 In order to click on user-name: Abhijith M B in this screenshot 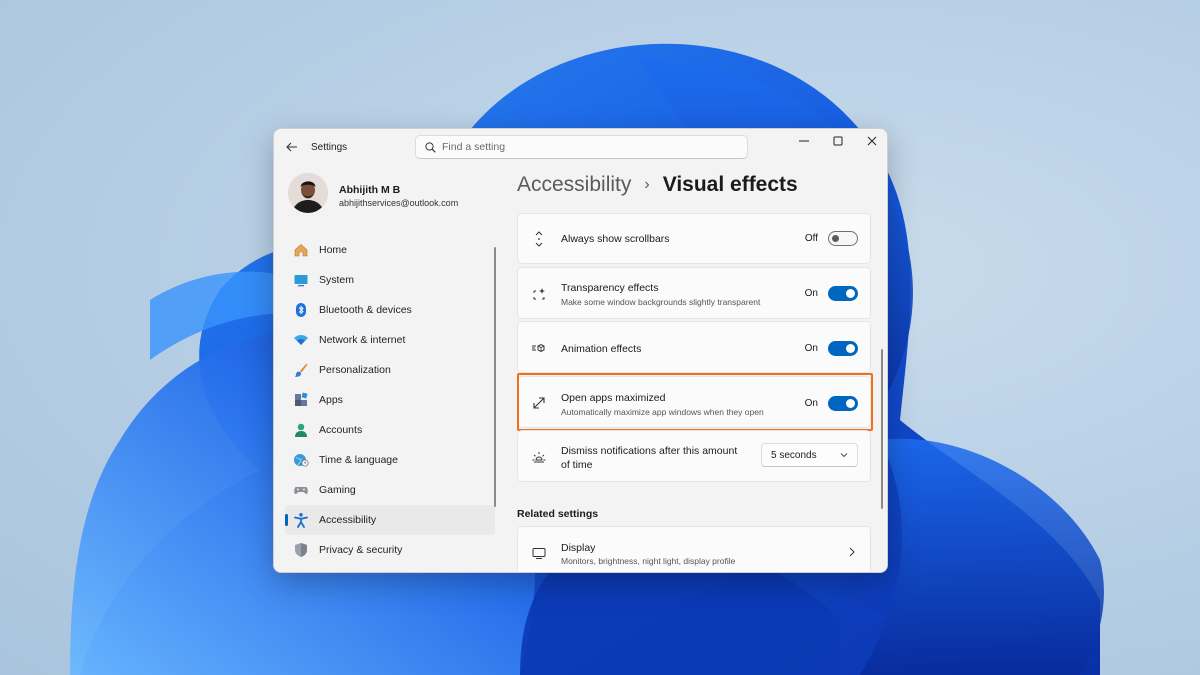, I will do `click(370, 190)`.